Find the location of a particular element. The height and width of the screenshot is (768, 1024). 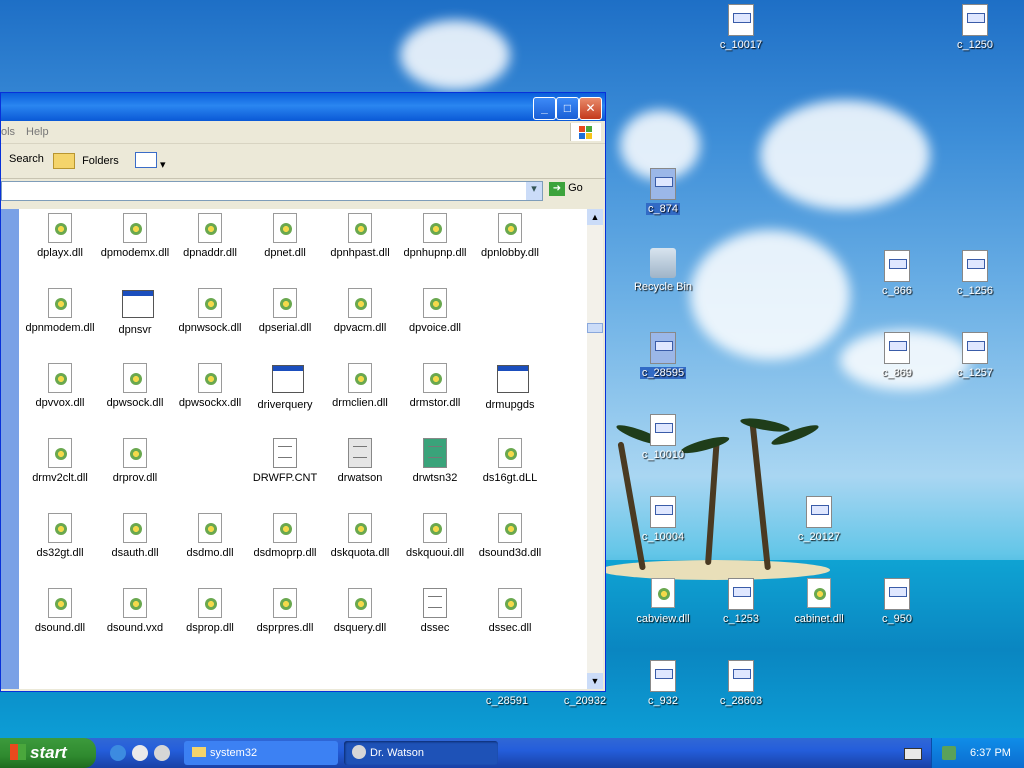

quick-launch-ie-icon is located at coordinates (118, 753).